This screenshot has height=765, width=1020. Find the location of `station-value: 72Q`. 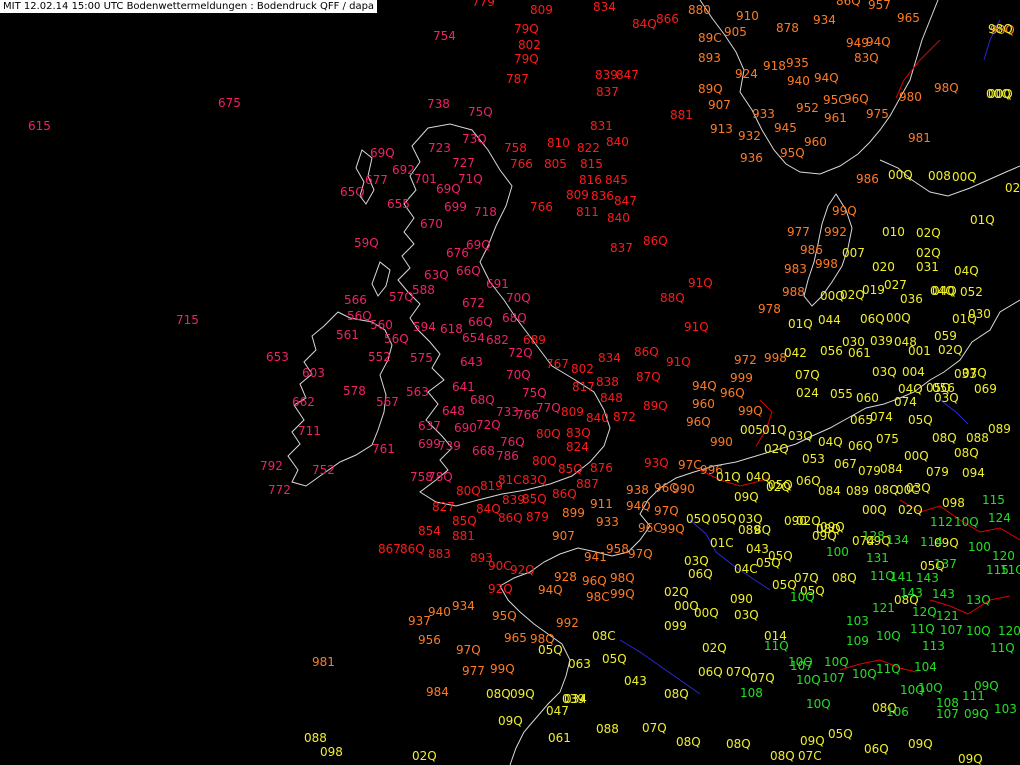

station-value: 72Q is located at coordinates (520, 353).